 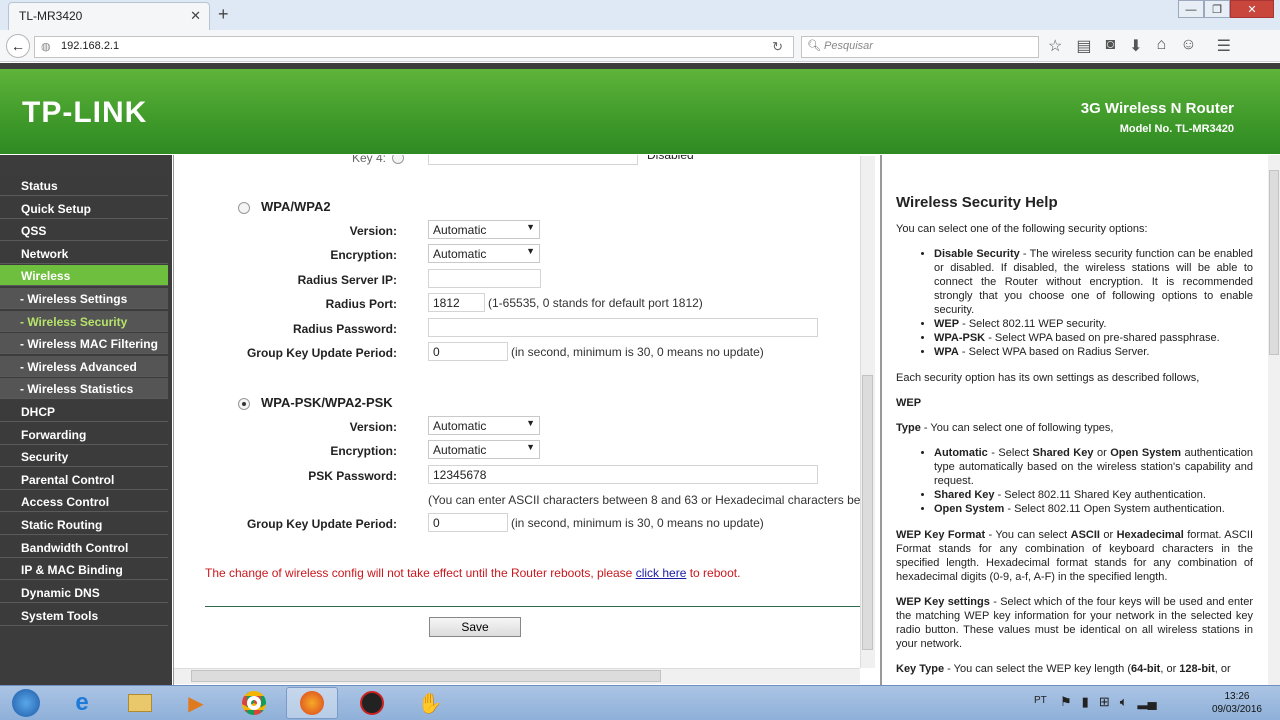 I want to click on model-number: Model No. TL-MR3420, so click(x=1176, y=129).